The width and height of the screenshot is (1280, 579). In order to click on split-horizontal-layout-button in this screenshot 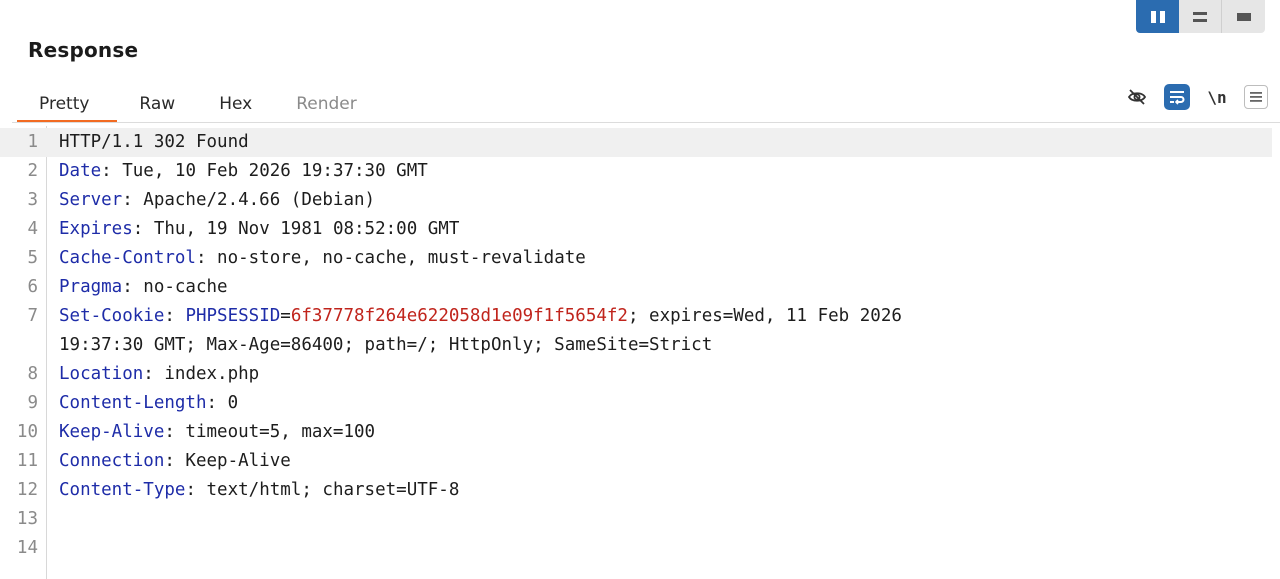, I will do `click(1157, 16)`.